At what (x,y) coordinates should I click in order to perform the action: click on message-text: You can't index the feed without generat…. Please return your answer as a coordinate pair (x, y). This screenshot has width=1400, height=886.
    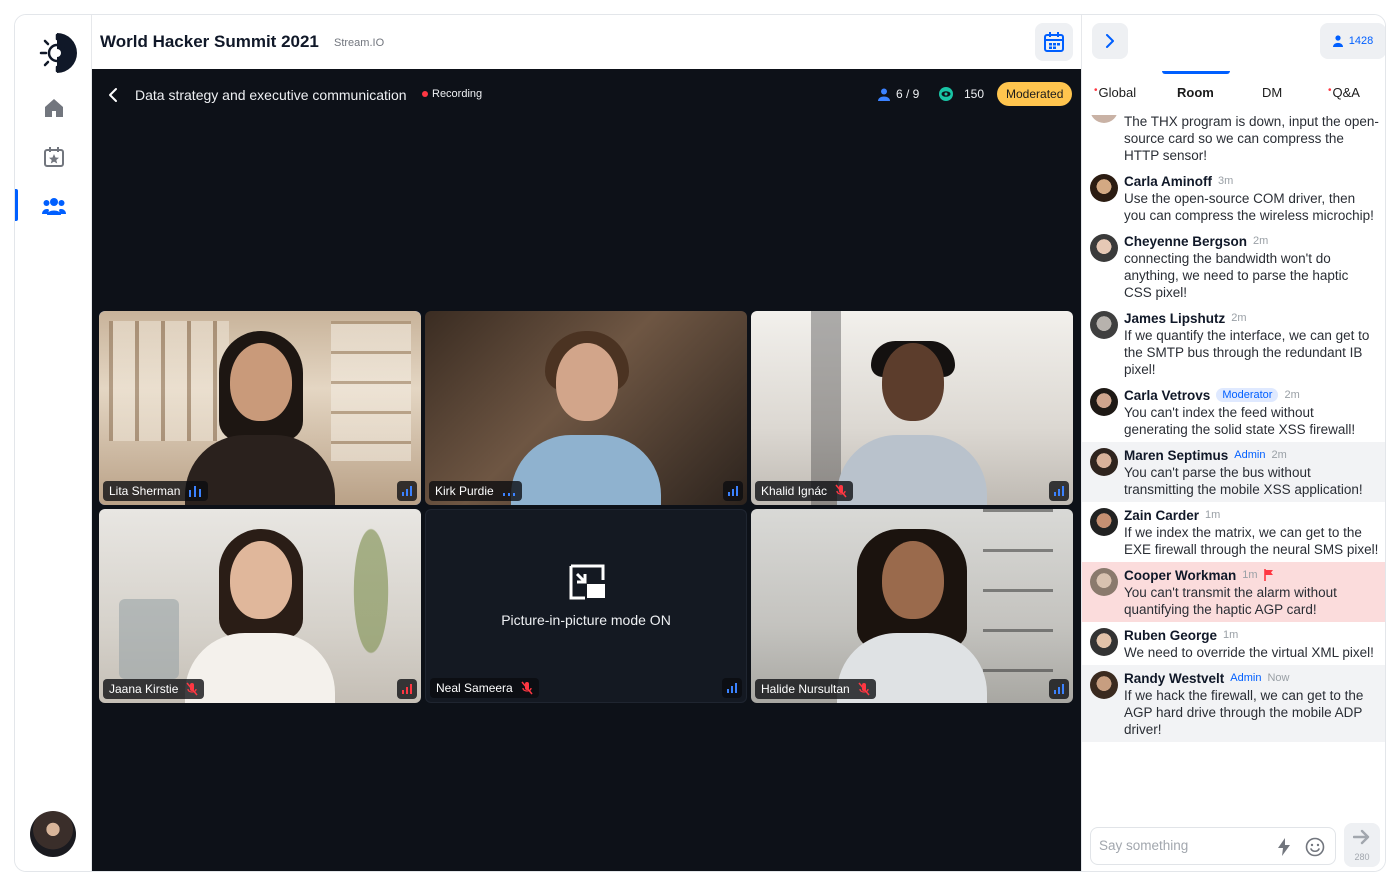
    Looking at the image, I should click on (1240, 421).